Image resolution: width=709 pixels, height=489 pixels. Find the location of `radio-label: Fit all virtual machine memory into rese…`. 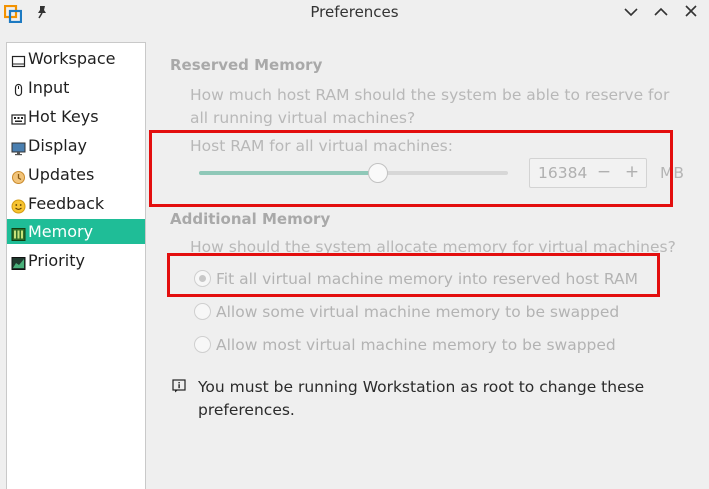

radio-label: Fit all virtual machine memory into rese… is located at coordinates (427, 279).